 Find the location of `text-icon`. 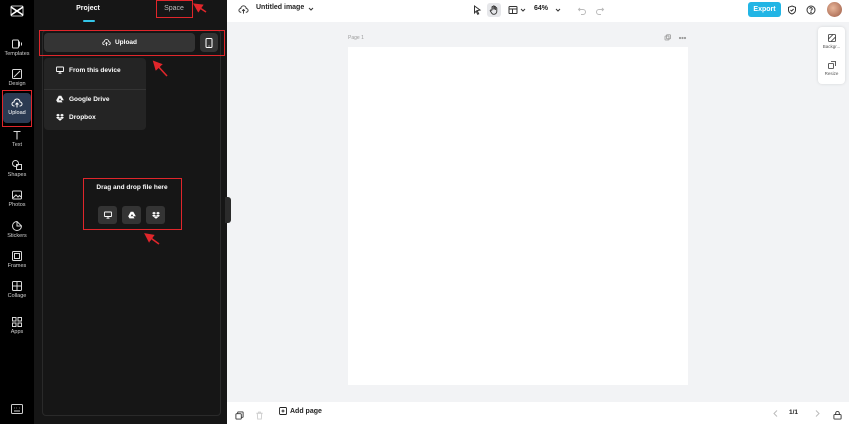

text-icon is located at coordinates (17, 135).